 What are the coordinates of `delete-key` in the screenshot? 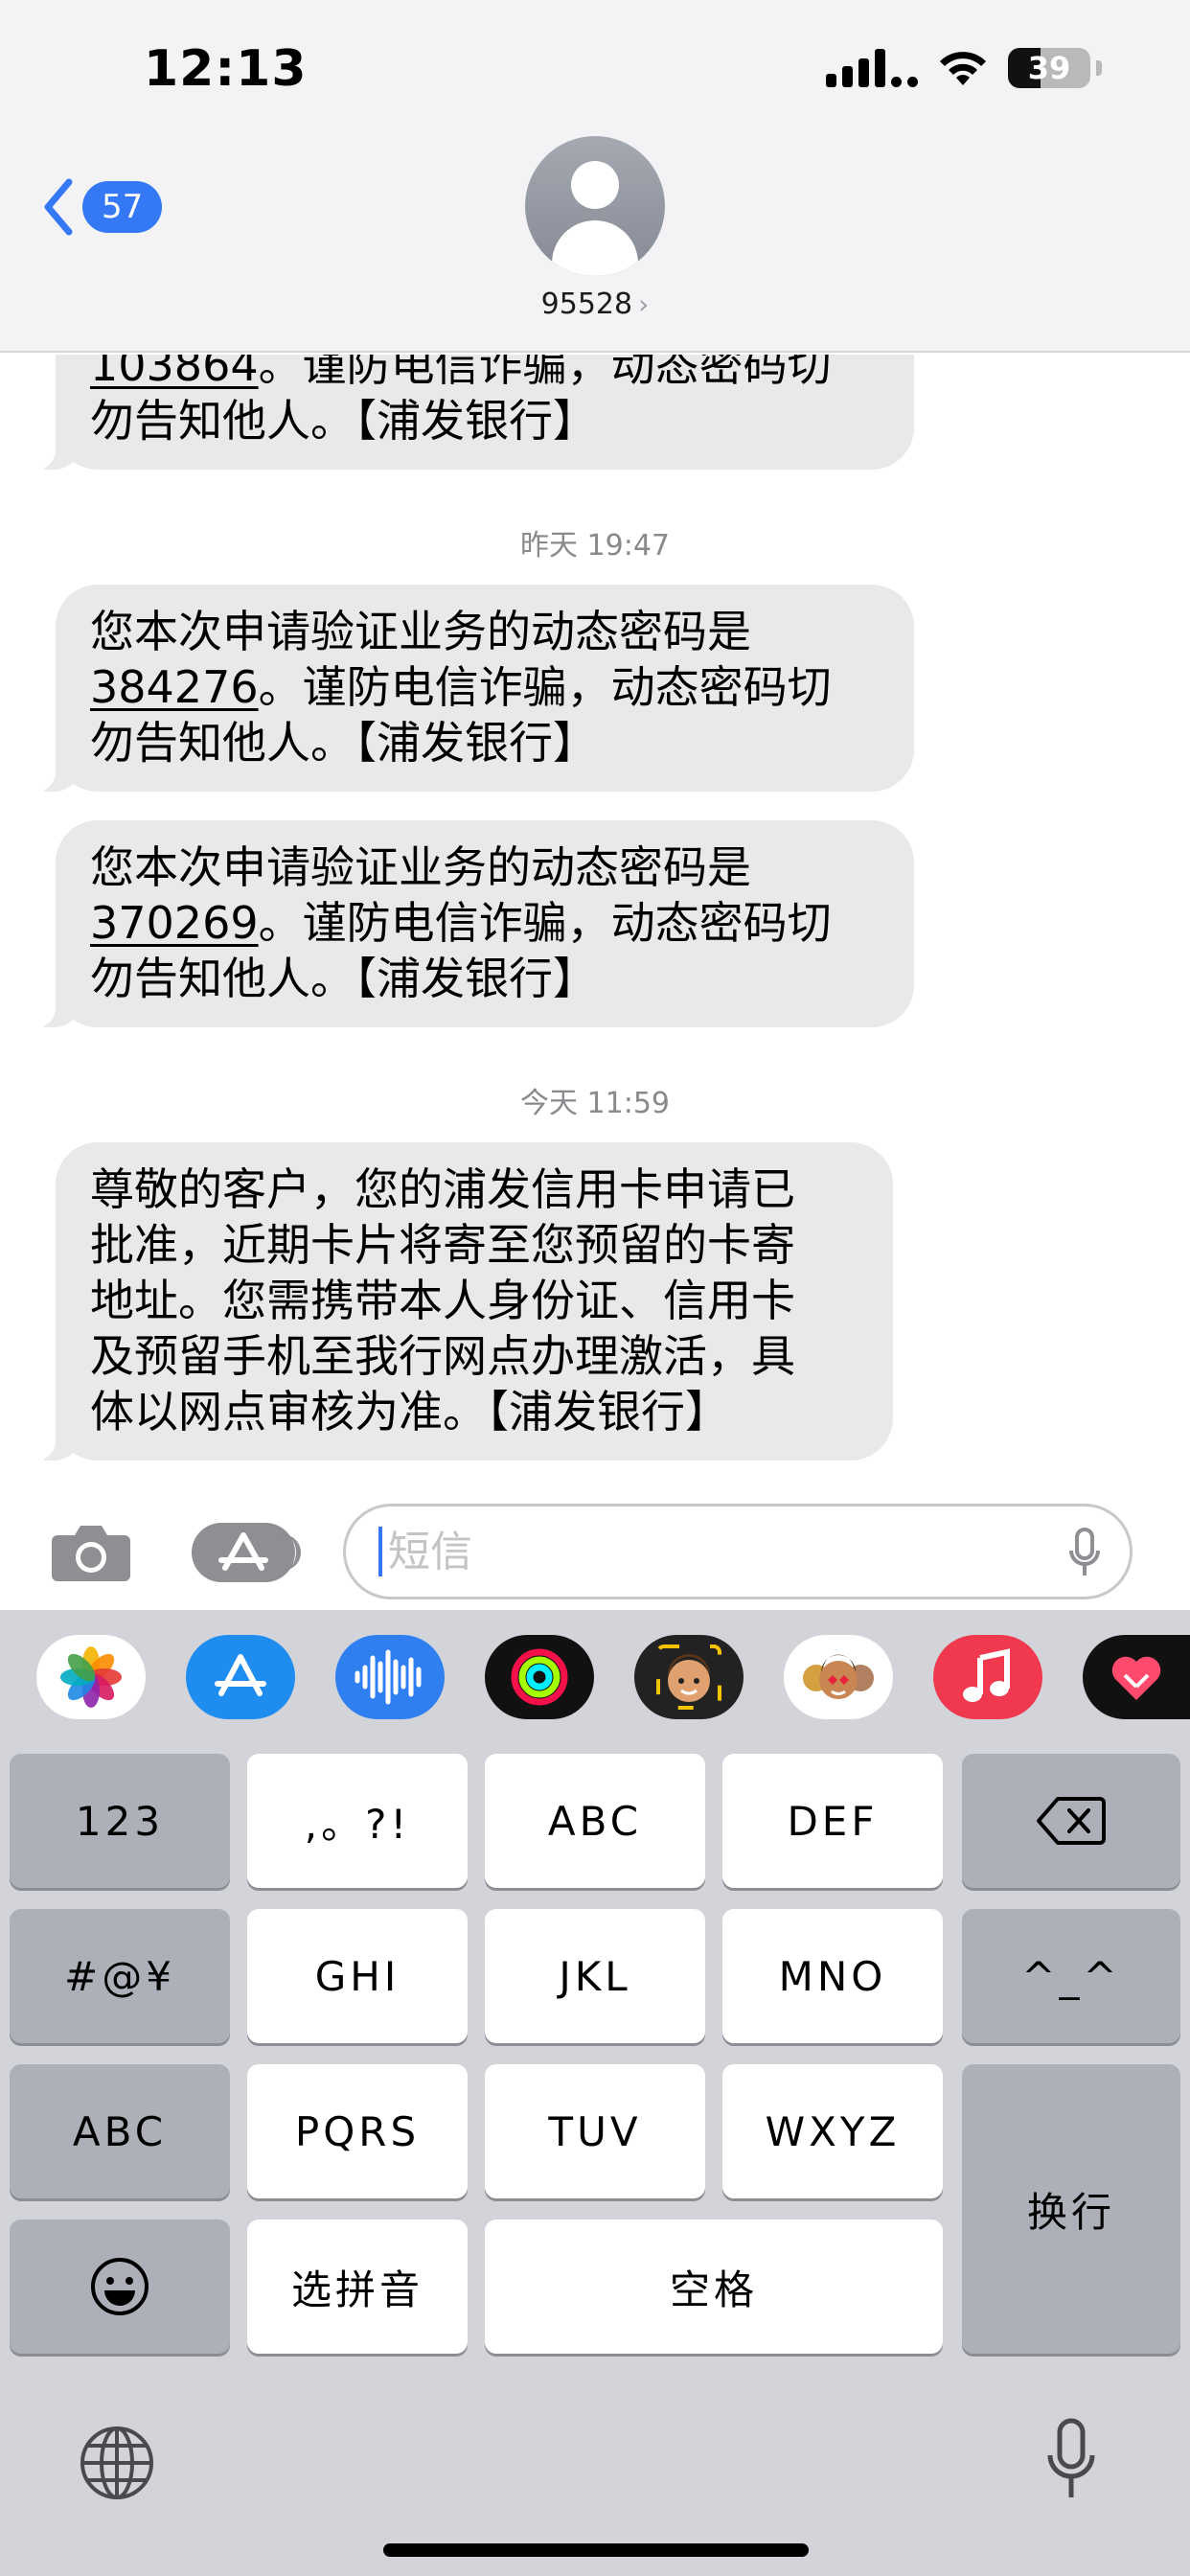 It's located at (1071, 1821).